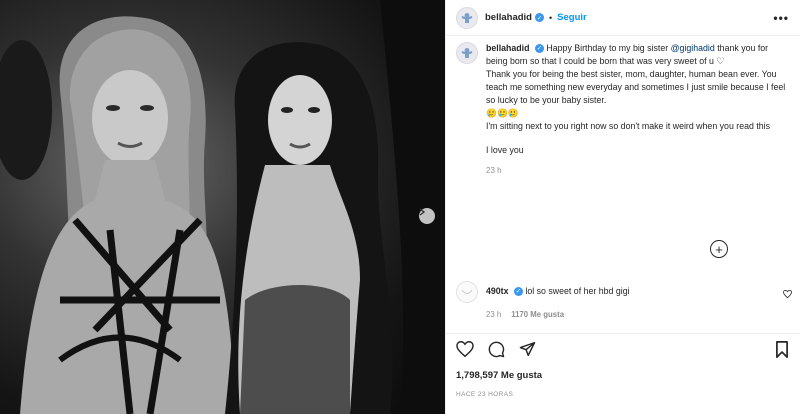  Describe the element at coordinates (787, 294) in the screenshot. I see `comment-like-icon` at that location.